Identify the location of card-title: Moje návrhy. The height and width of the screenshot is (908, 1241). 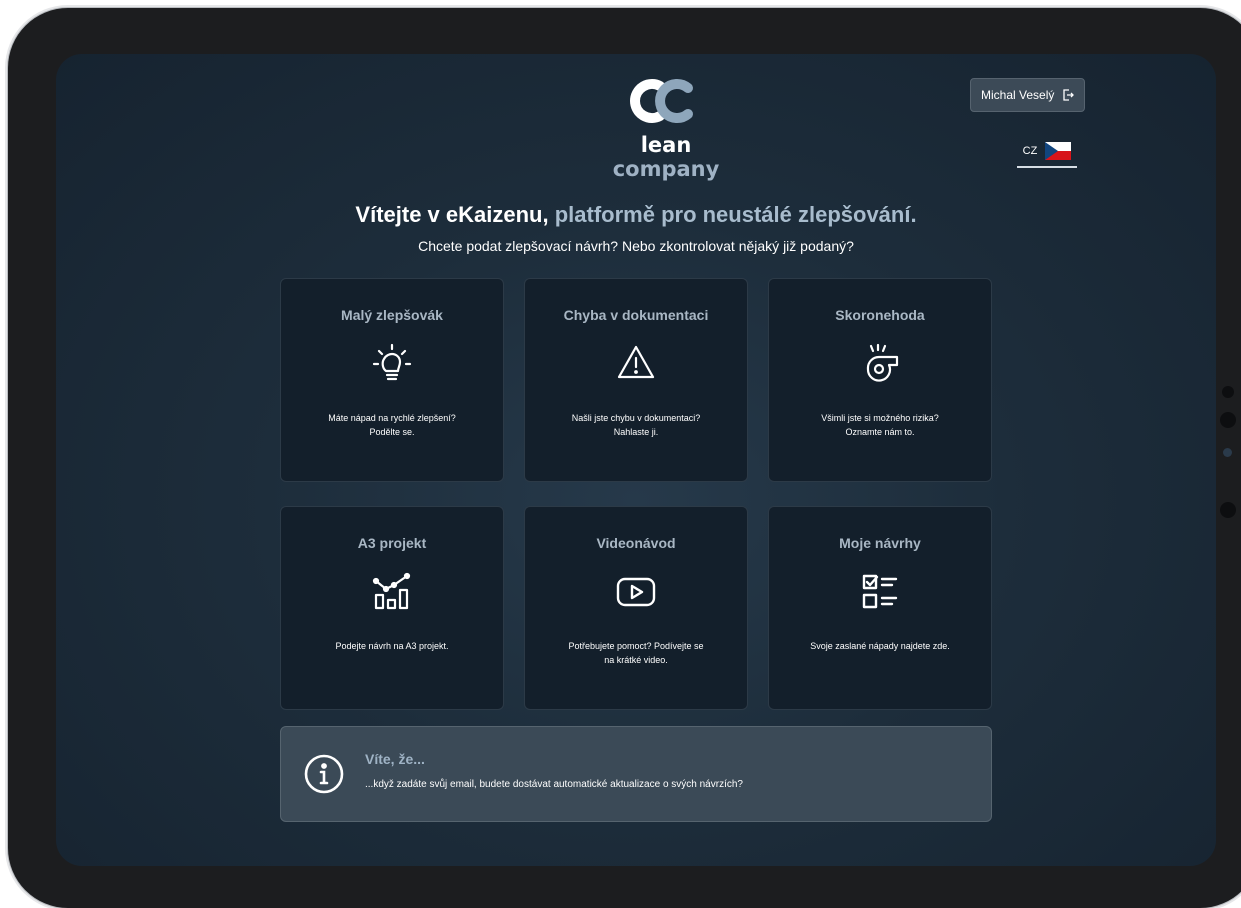
(880, 543).